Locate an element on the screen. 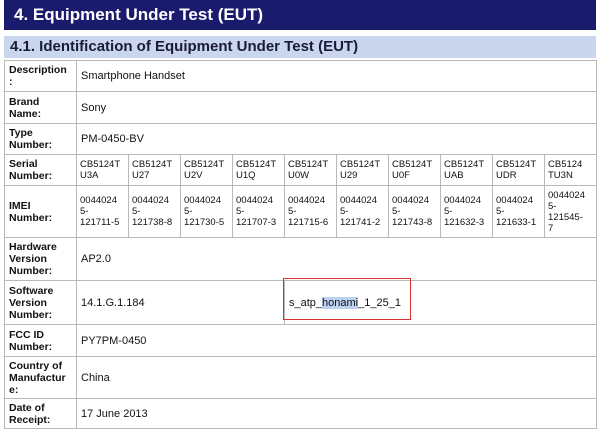 The height and width of the screenshot is (438, 600). imei-label: IMEI Number: is located at coordinates (40, 211).